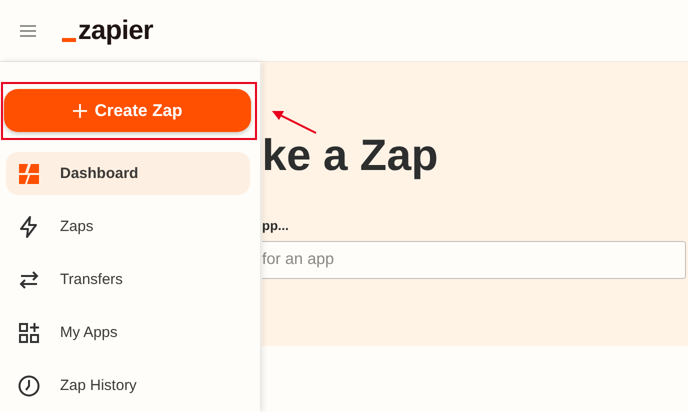 The height and width of the screenshot is (412, 688). What do you see at coordinates (29, 386) in the screenshot?
I see `clock-icon` at bounding box center [29, 386].